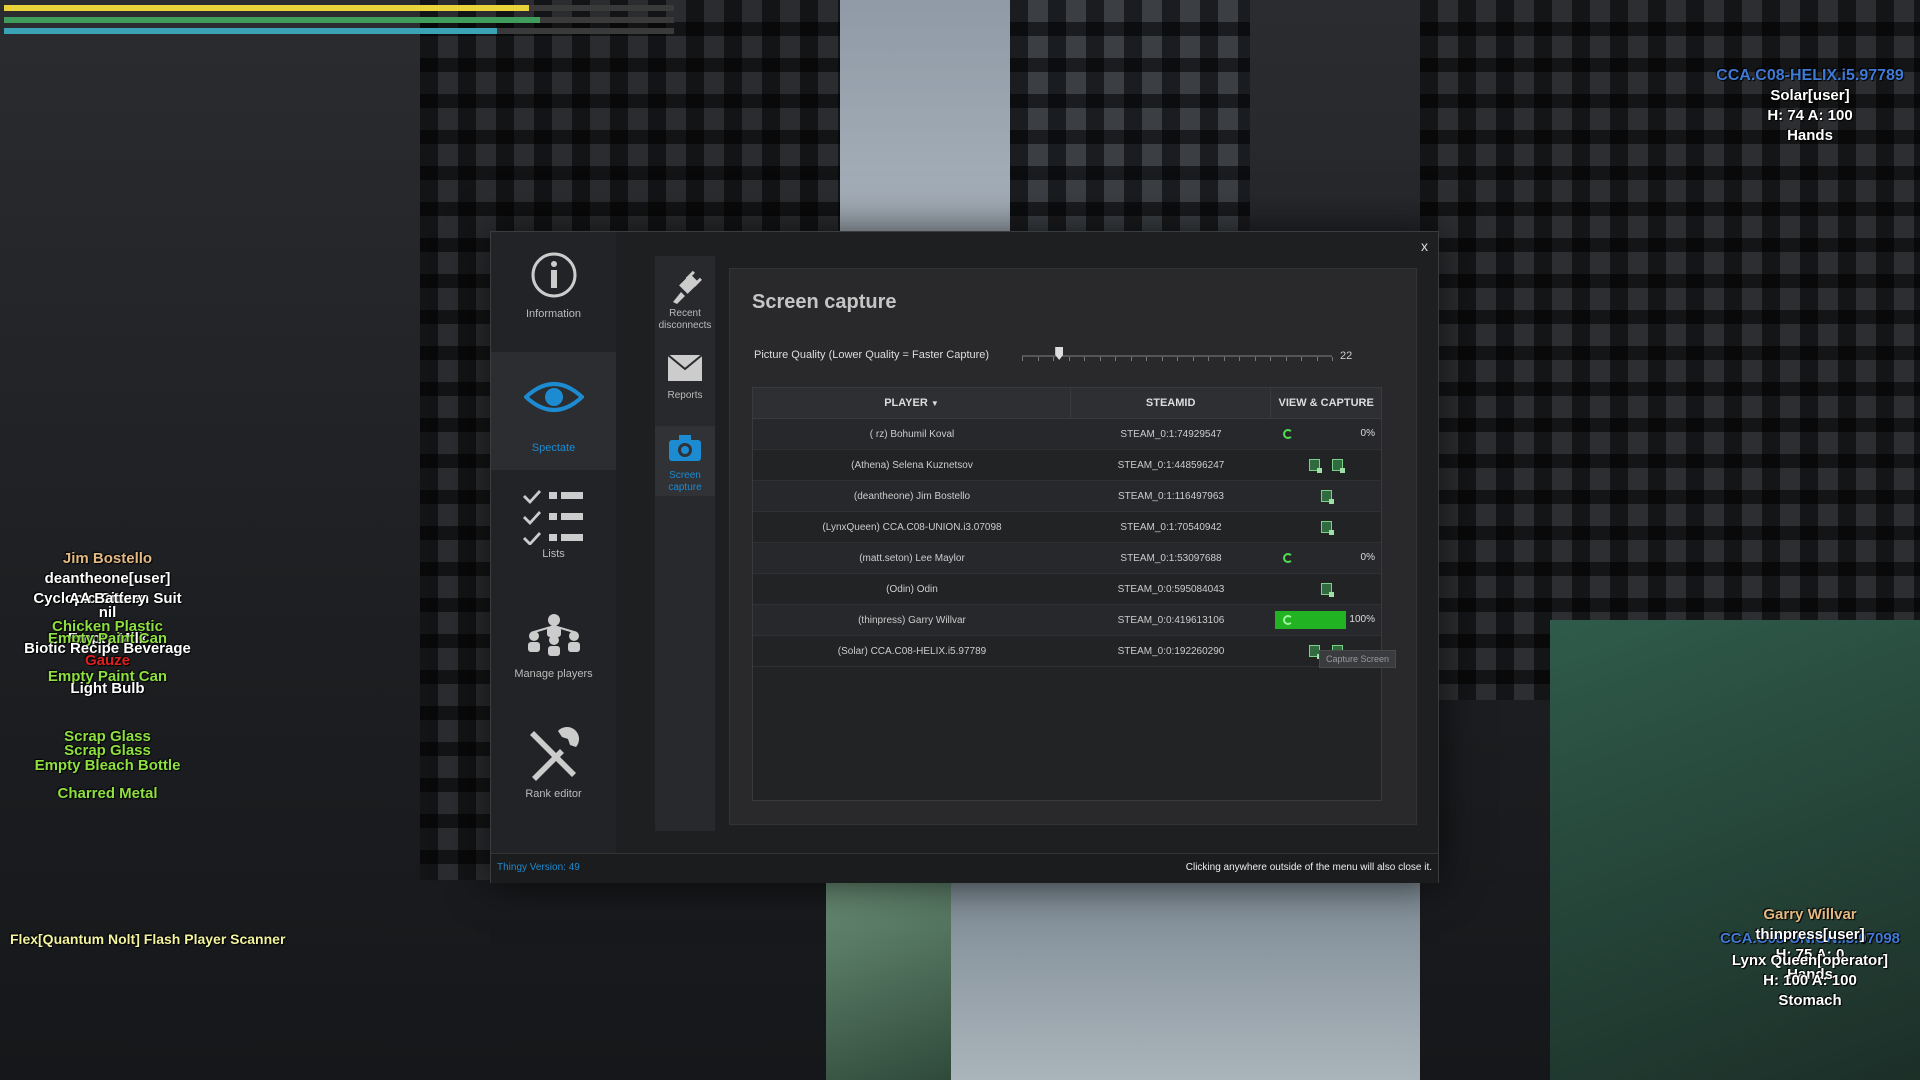  What do you see at coordinates (888, 980) in the screenshot?
I see `poster` at bounding box center [888, 980].